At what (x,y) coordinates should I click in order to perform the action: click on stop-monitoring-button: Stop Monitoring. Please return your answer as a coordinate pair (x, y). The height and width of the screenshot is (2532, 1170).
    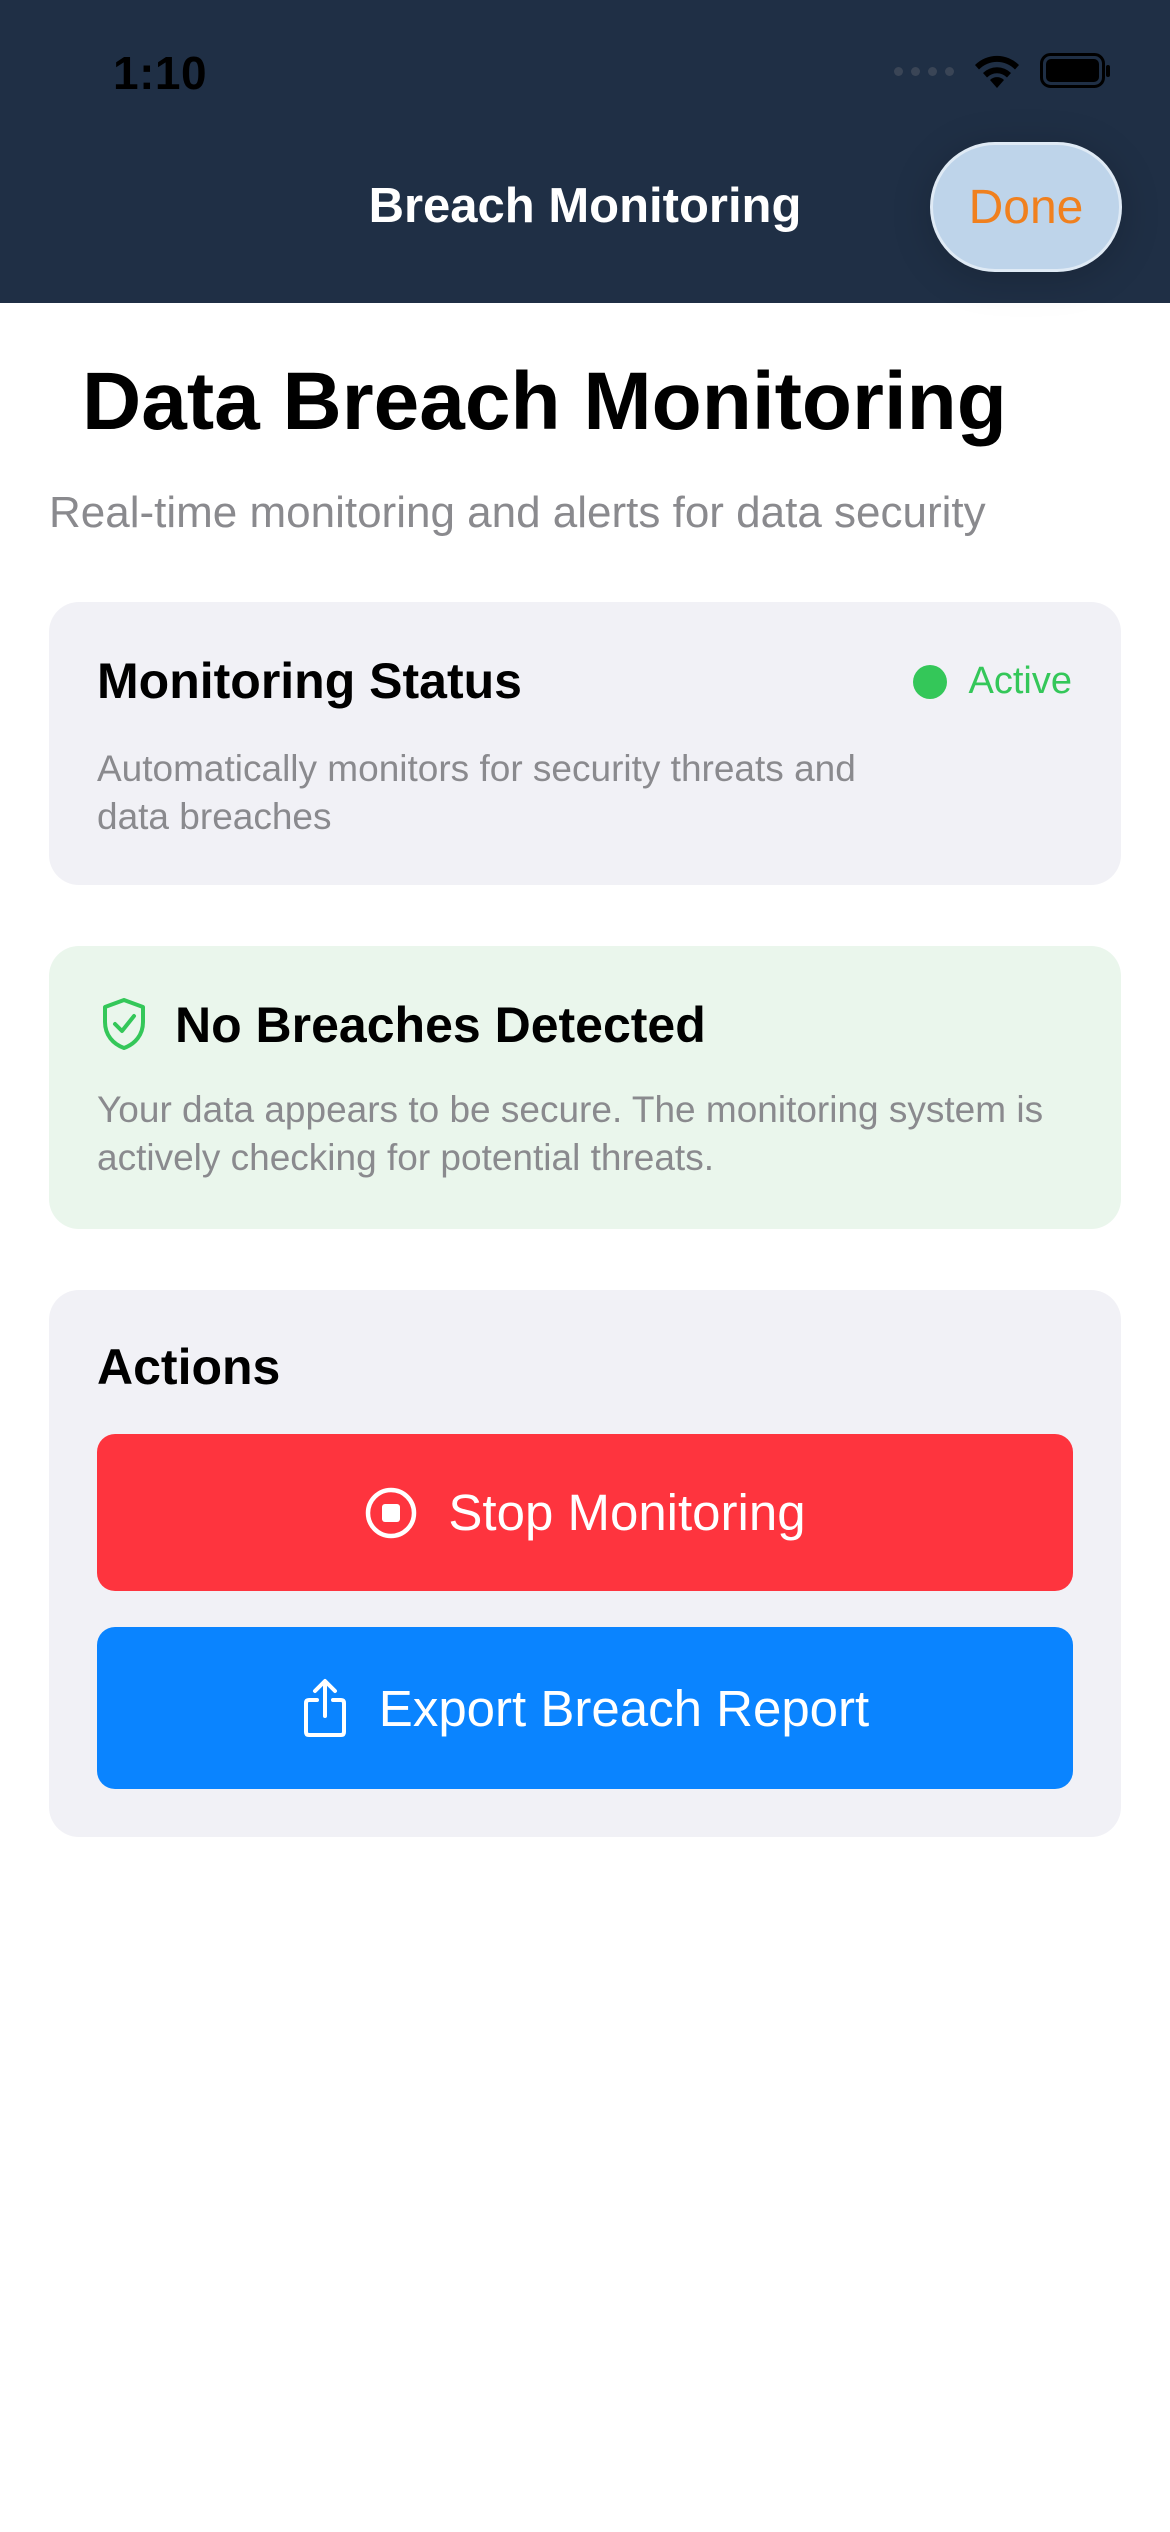
    Looking at the image, I should click on (585, 1512).